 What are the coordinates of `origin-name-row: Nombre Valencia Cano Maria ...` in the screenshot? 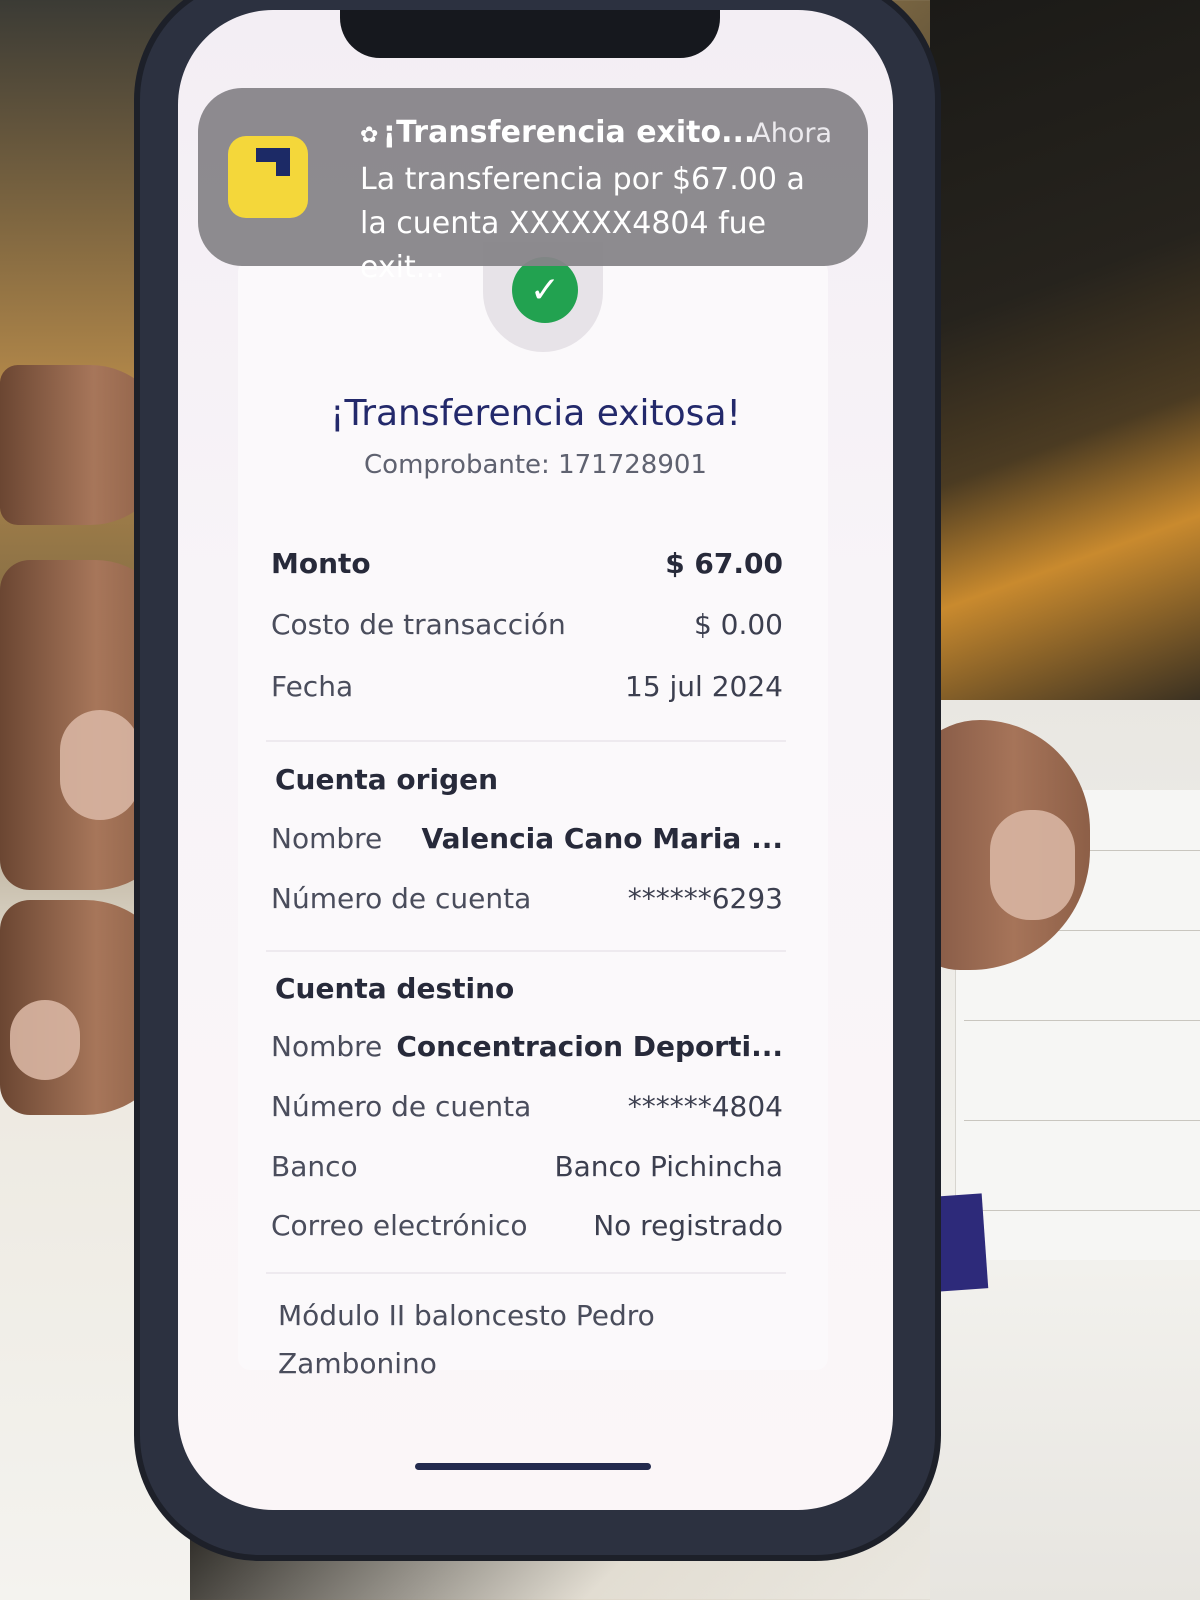 It's located at (527, 838).